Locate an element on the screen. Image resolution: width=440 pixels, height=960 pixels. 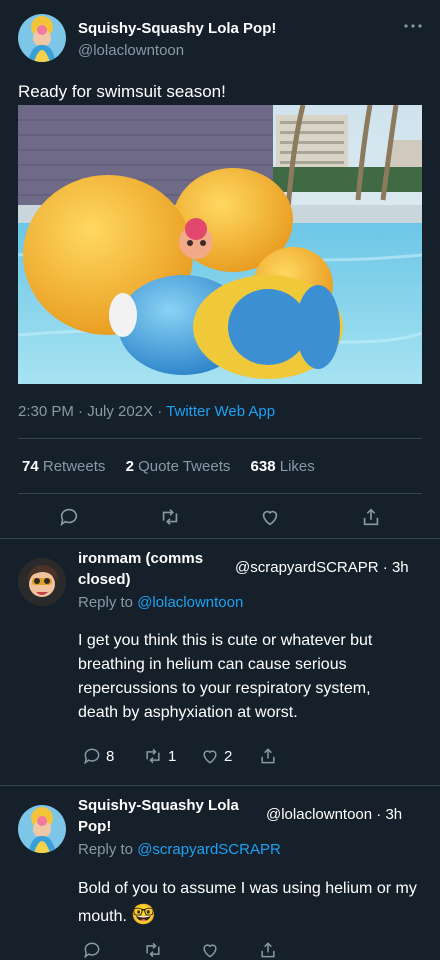
likes-stat: 638 Likes is located at coordinates (283, 466).